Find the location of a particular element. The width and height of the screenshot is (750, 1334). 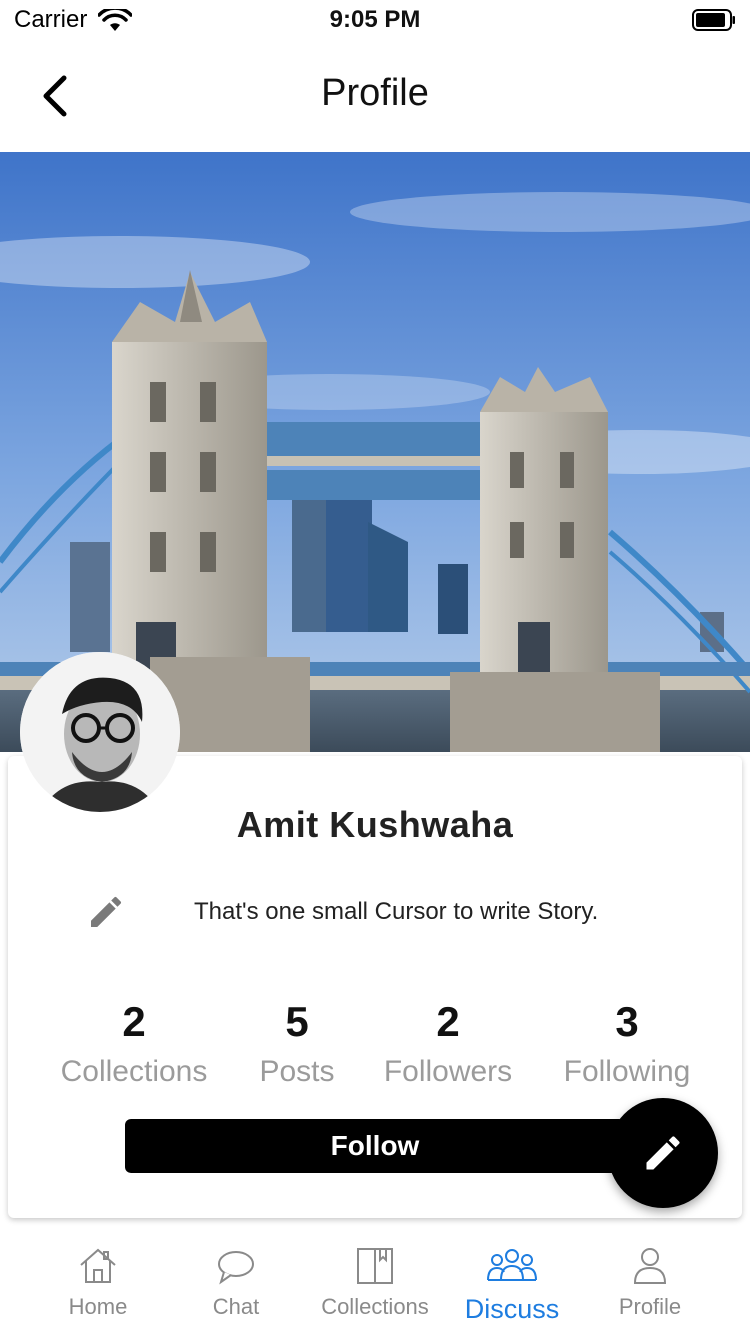

stat-label: Following is located at coordinates (627, 1071).